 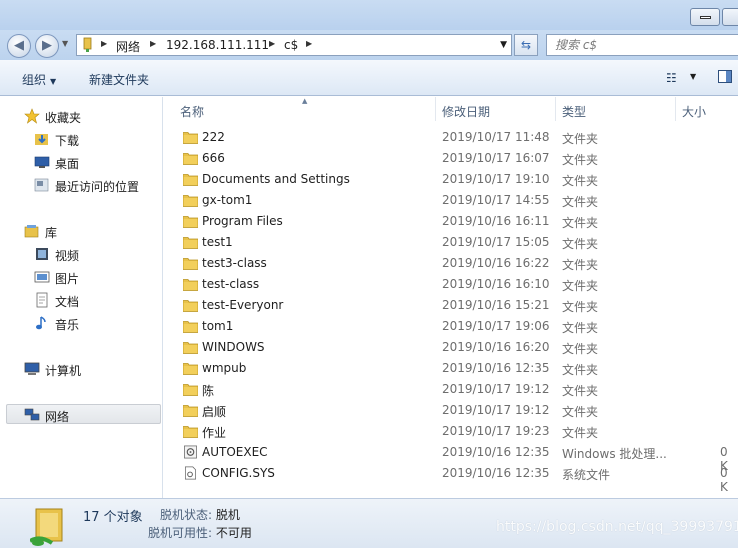 I want to click on nav-item-music: 音乐, so click(x=81, y=323).